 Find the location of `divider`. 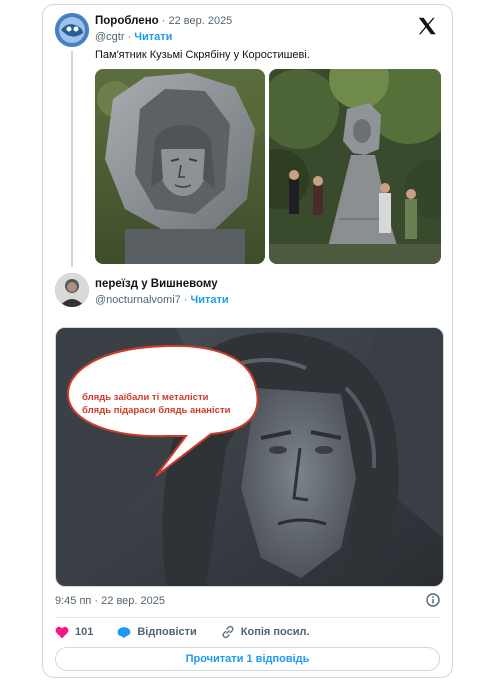

divider is located at coordinates (247, 617).